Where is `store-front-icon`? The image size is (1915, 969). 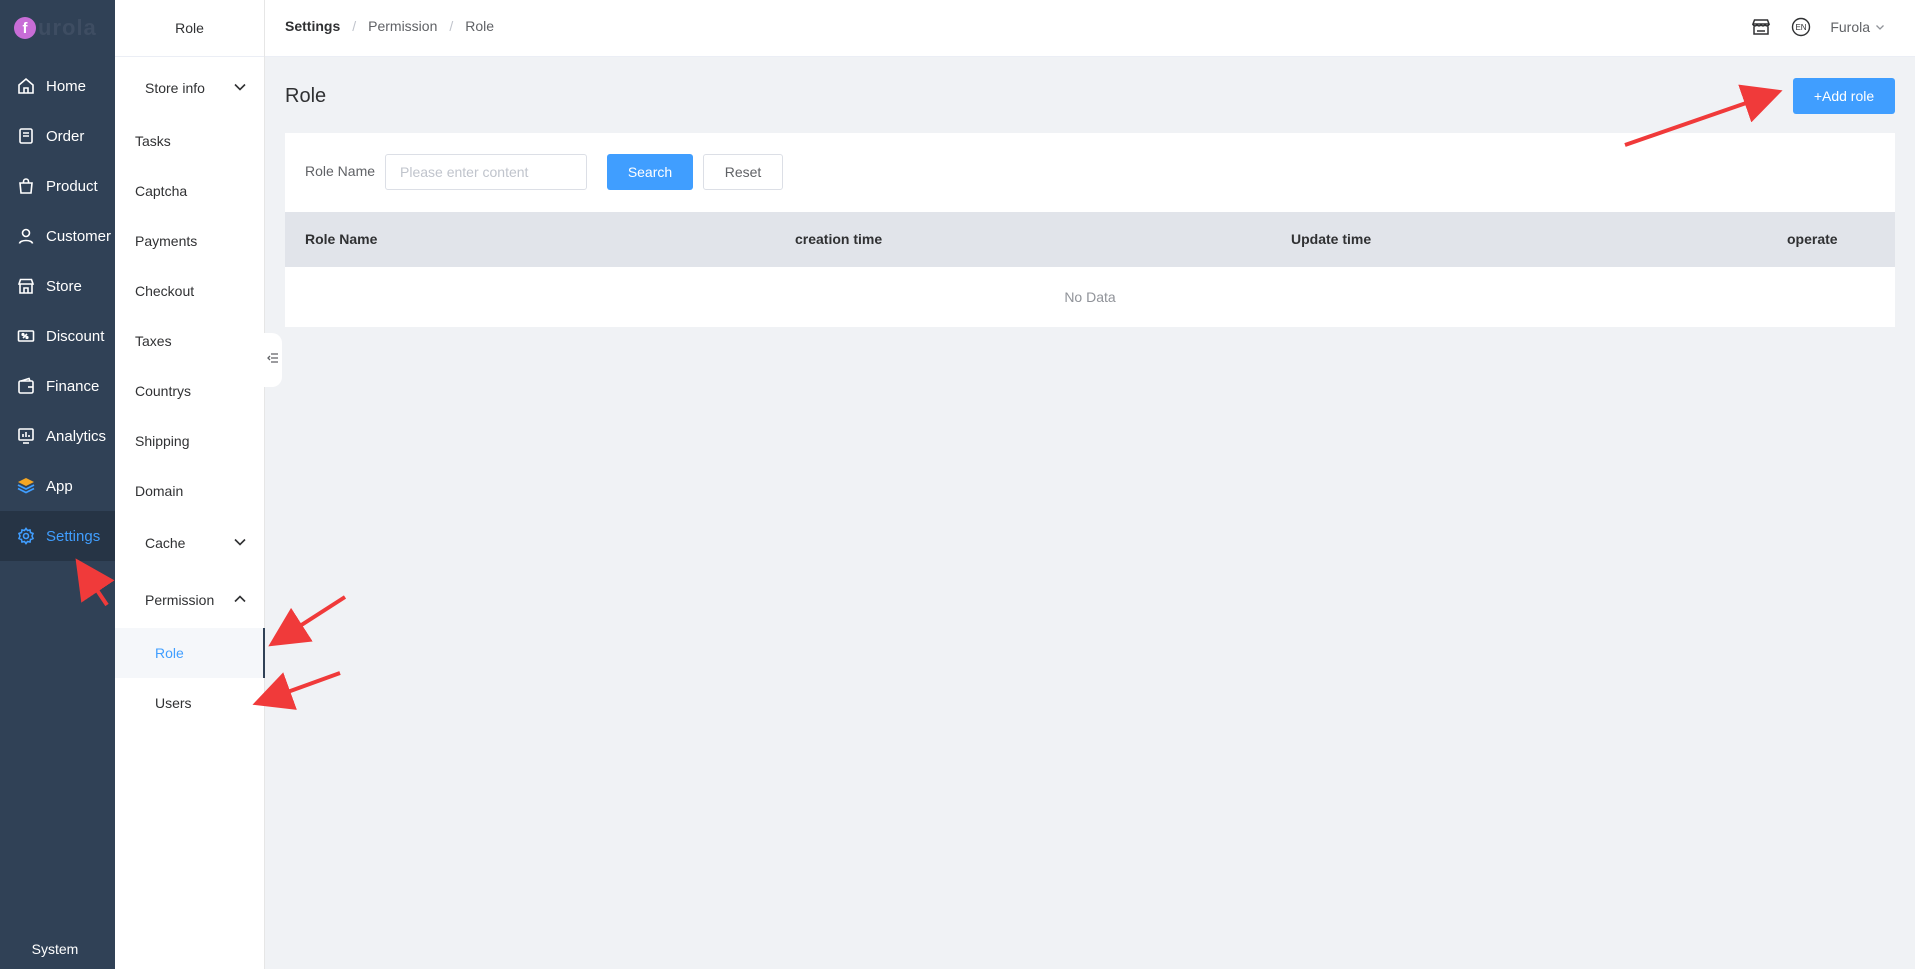
store-front-icon is located at coordinates (1761, 27).